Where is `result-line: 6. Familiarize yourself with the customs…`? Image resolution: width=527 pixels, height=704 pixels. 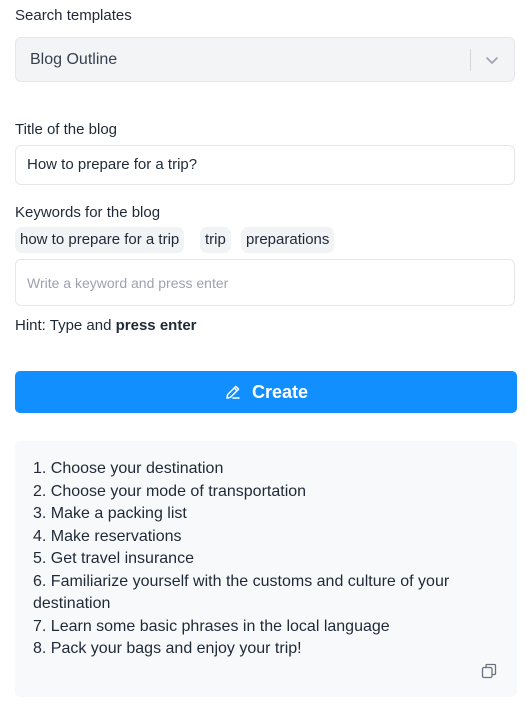
result-line: 6. Familiarize yourself with the customs… is located at coordinates (241, 592).